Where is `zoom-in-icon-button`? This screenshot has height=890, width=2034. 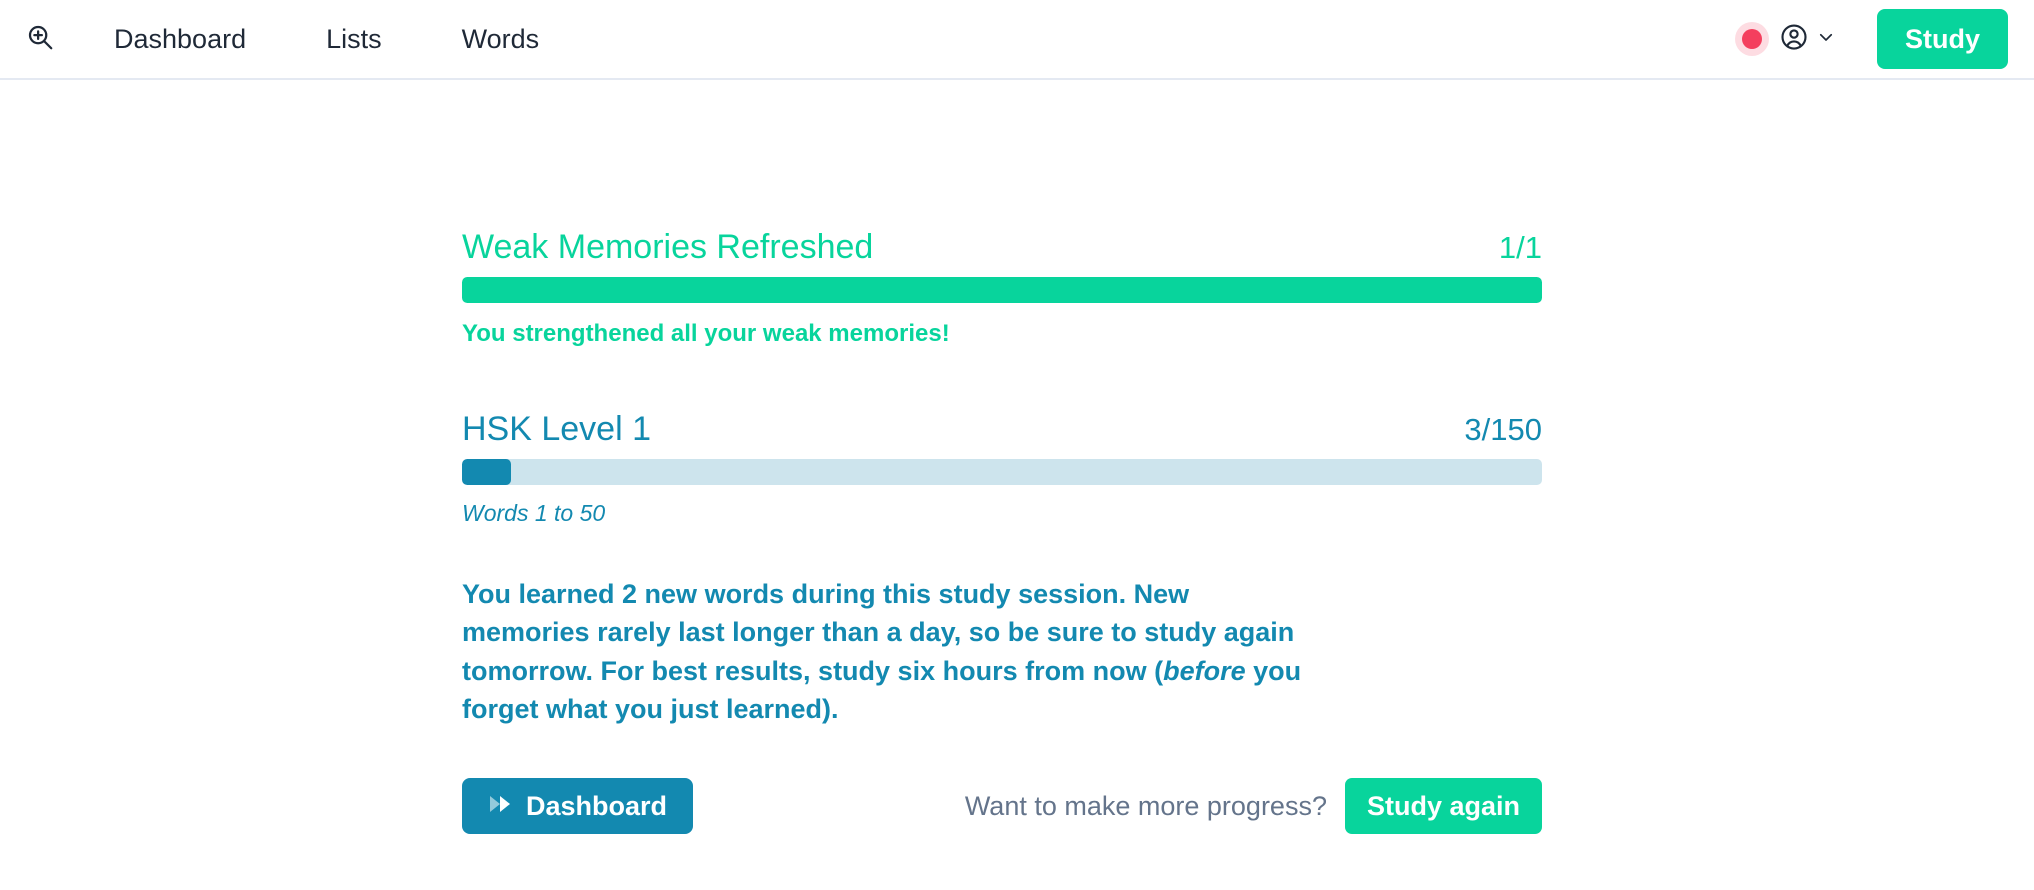
zoom-in-icon-button is located at coordinates (40, 39).